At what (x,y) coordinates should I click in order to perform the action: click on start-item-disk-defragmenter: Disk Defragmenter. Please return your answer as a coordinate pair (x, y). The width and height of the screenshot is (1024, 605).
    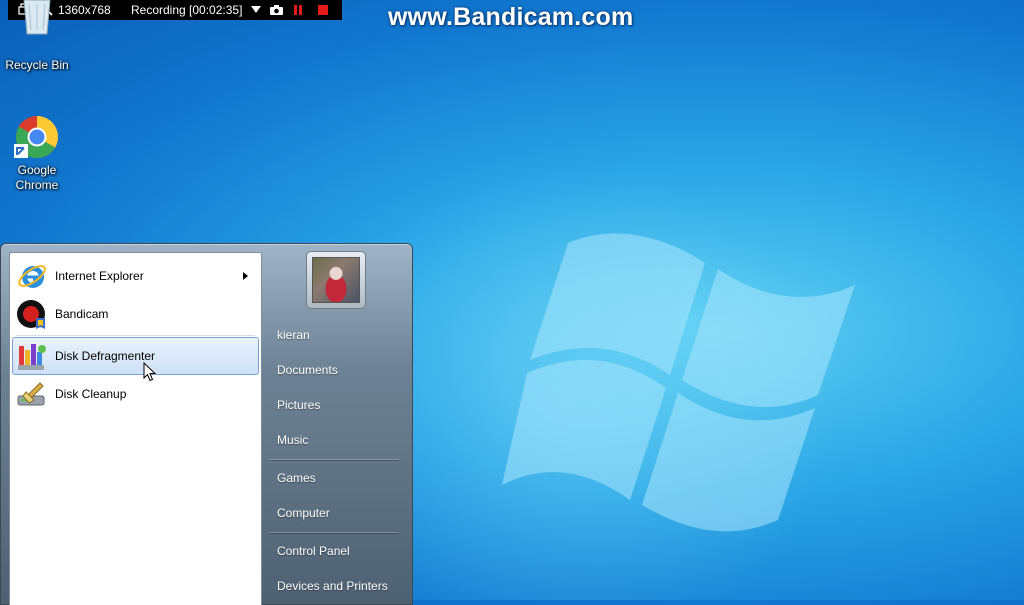
    Looking at the image, I should click on (135, 356).